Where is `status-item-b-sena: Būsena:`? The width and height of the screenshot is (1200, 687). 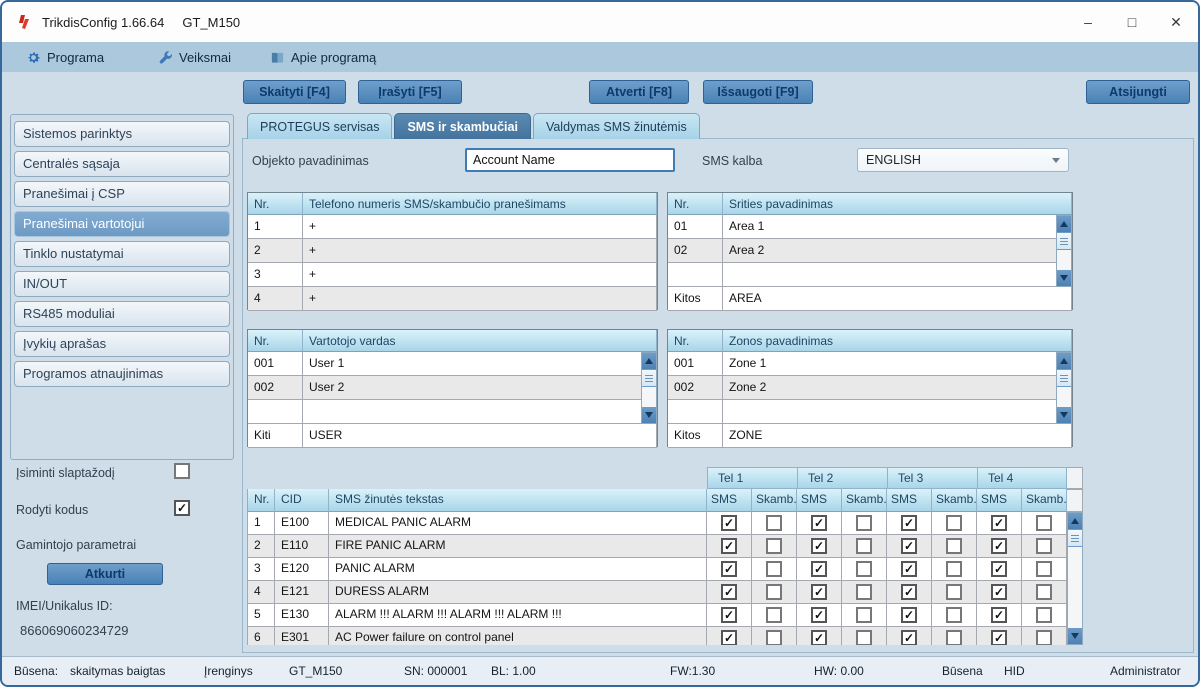 status-item-b-sena: Būsena: is located at coordinates (36, 671).